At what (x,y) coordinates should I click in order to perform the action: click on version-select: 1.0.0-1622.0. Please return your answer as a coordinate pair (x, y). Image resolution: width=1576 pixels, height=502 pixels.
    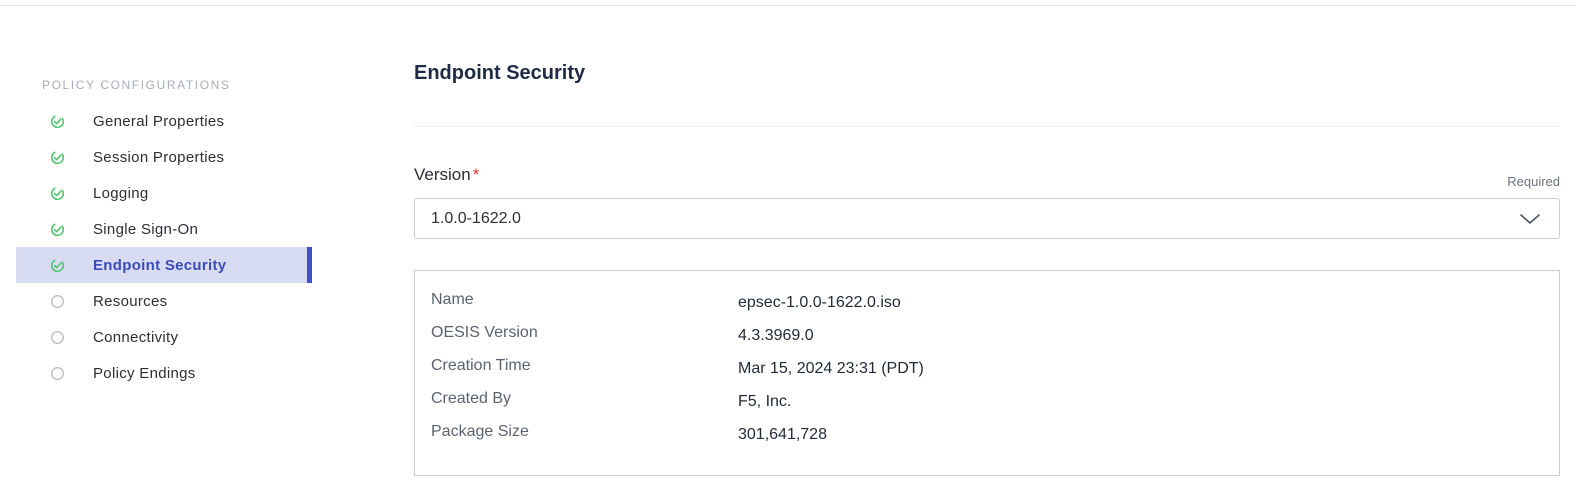
    Looking at the image, I should click on (987, 218).